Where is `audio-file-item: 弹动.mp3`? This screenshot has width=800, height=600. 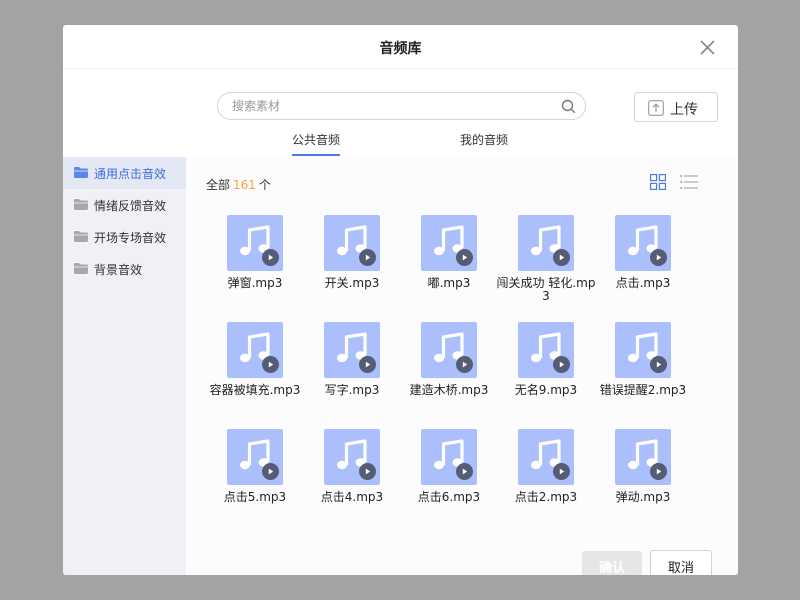 audio-file-item: 弹动.mp3 is located at coordinates (643, 479).